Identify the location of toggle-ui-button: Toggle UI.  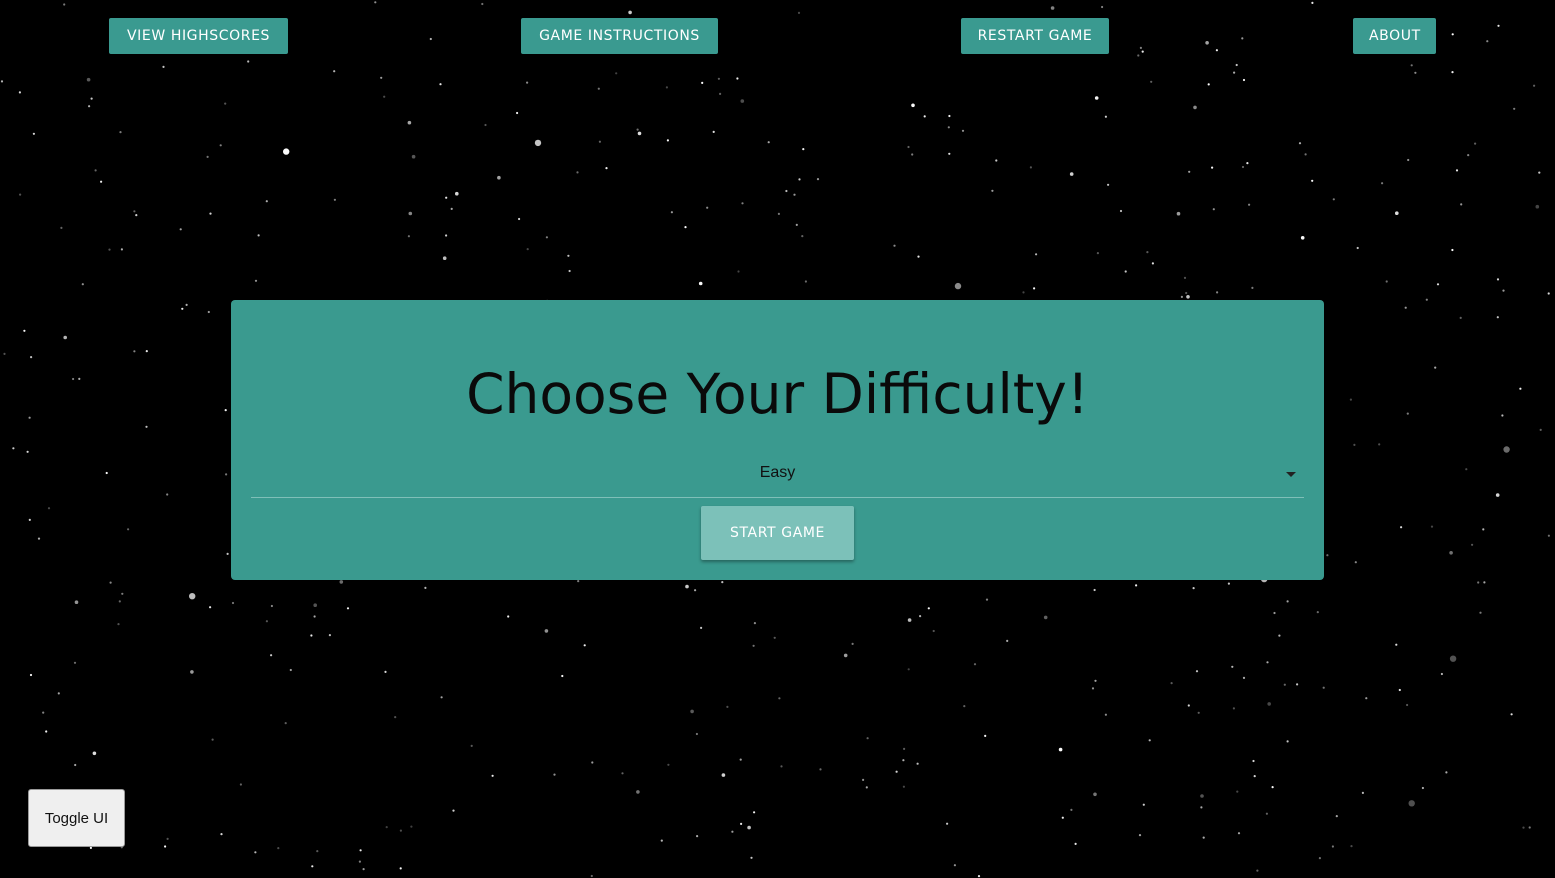
(76, 818).